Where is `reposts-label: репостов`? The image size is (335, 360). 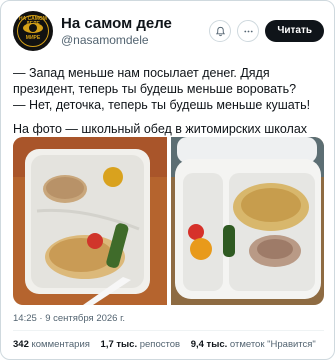 reposts-label: репостов is located at coordinates (160, 344).